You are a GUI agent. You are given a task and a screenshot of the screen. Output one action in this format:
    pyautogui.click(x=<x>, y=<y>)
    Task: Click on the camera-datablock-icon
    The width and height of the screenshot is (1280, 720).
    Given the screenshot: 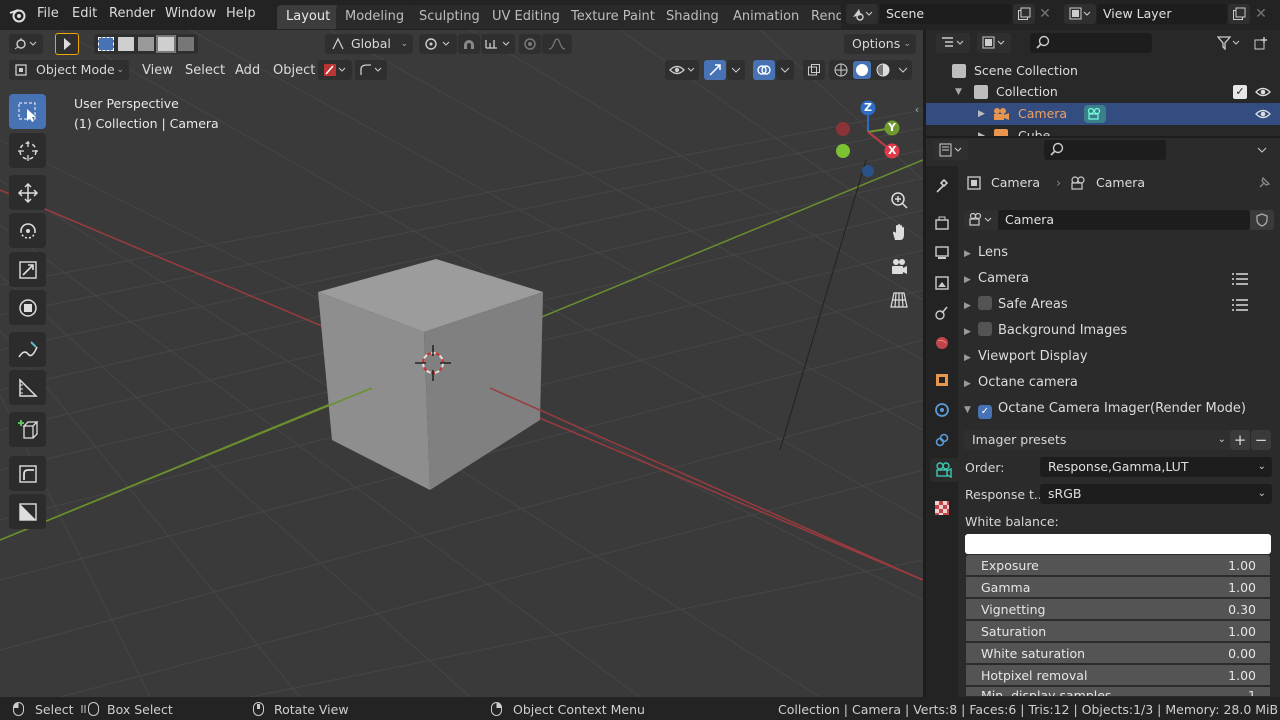 What is the action you would take?
    pyautogui.click(x=981, y=220)
    